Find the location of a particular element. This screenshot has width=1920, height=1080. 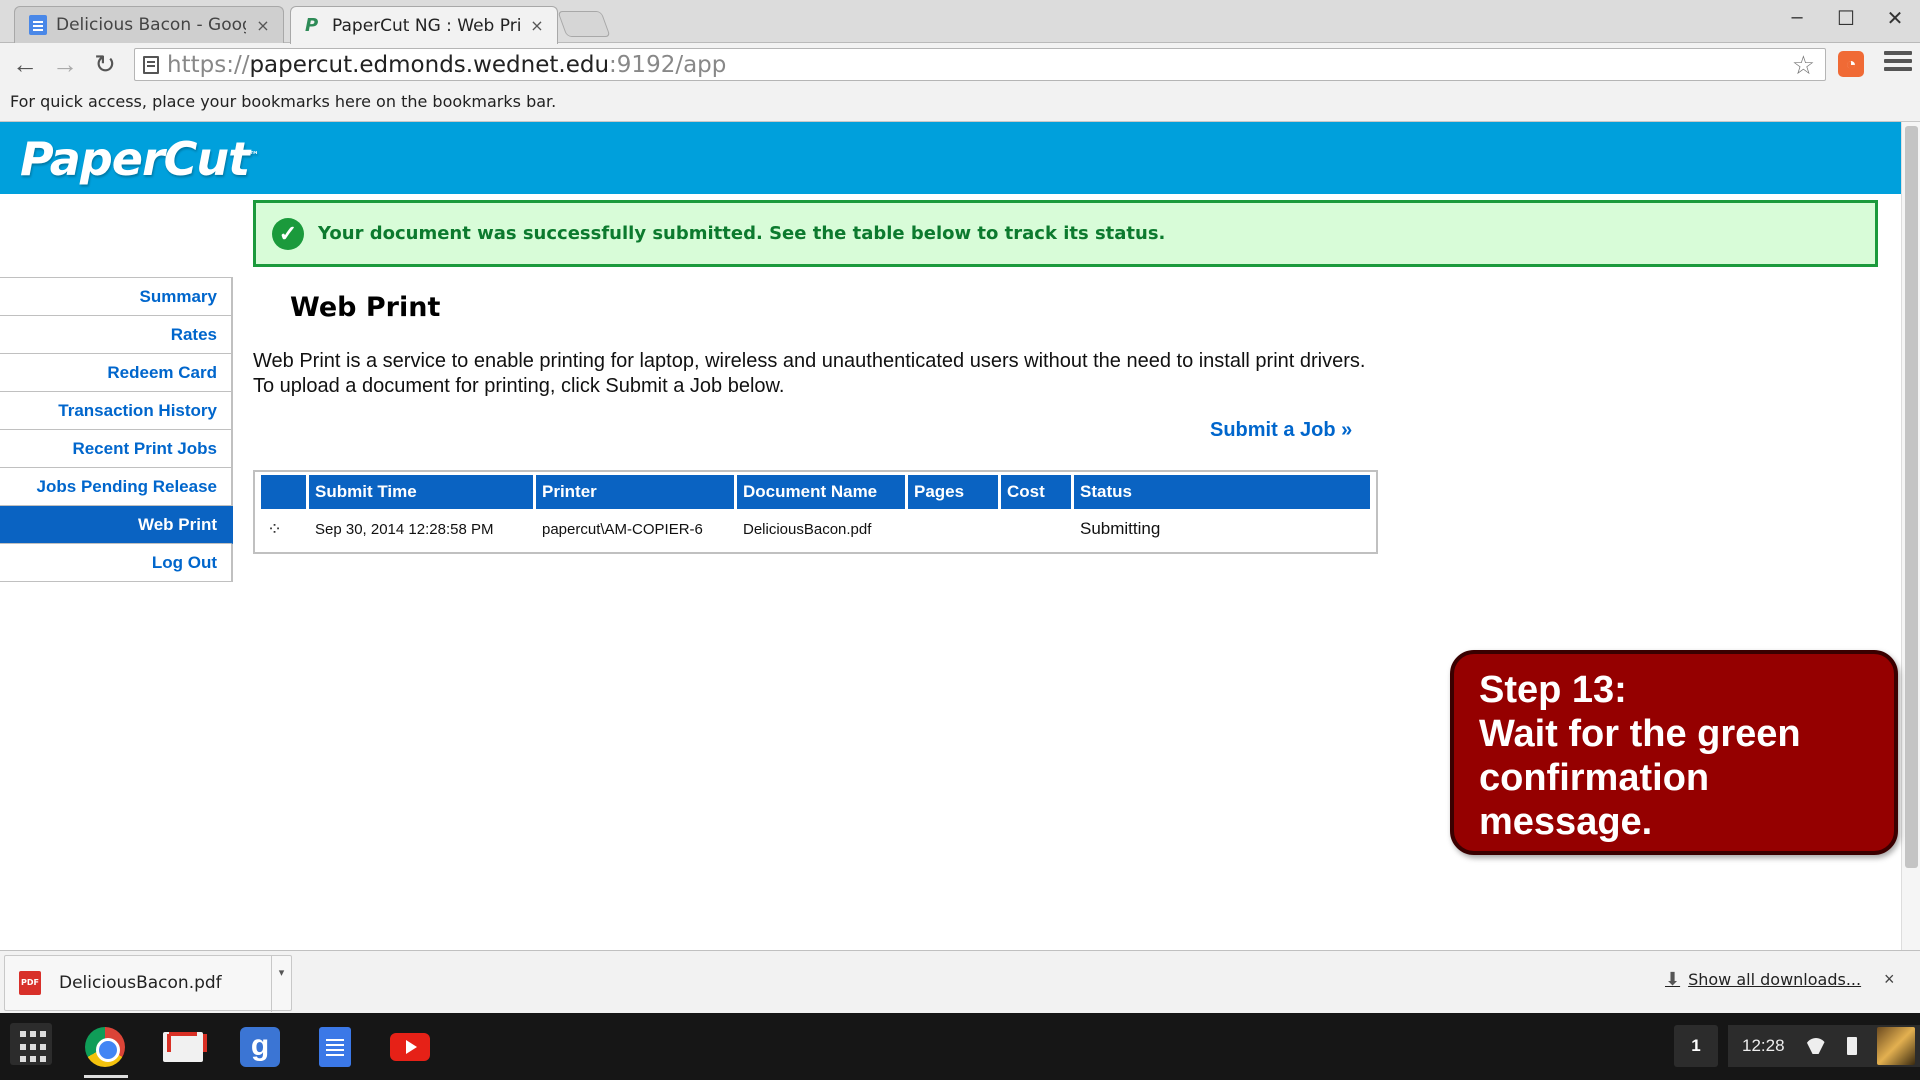

minimize-icon: – is located at coordinates (1797, 17).